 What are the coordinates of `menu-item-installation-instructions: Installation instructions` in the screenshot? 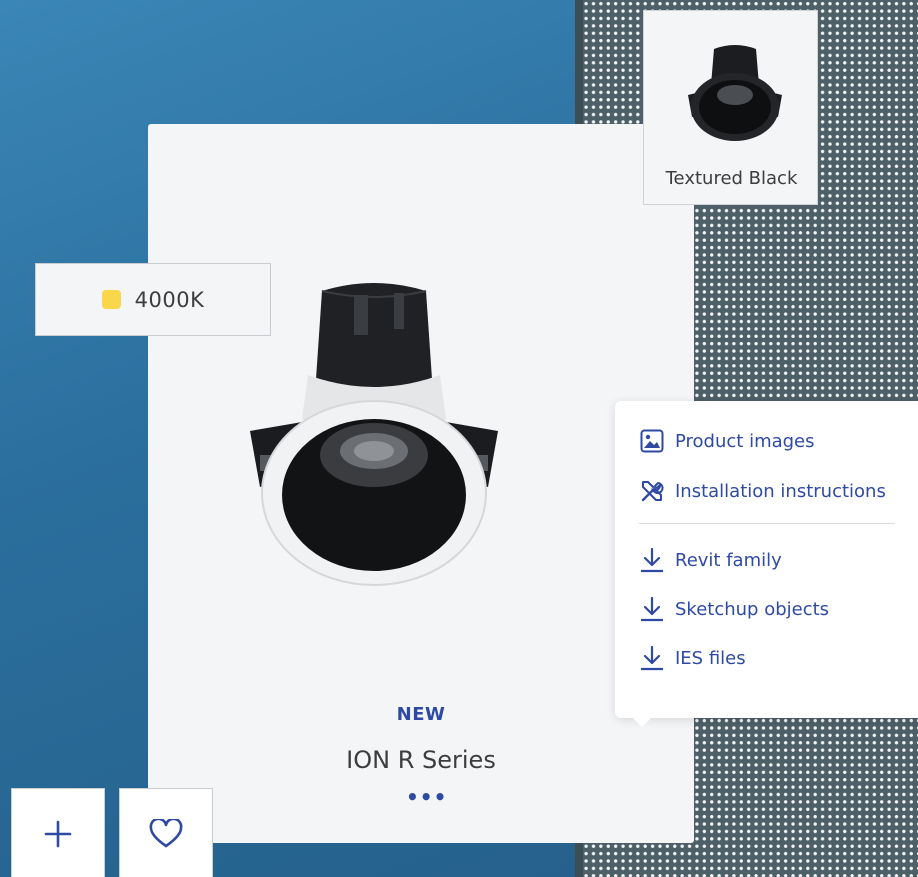 It's located at (762, 491).